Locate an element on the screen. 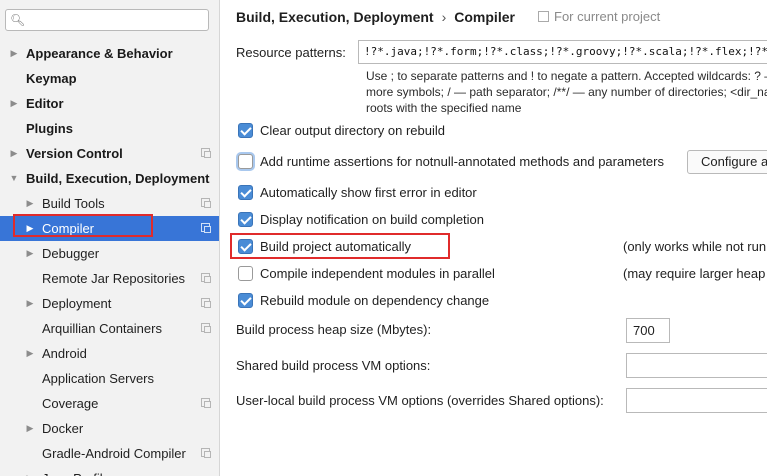 This screenshot has width=767, height=476. option-label: Compile independent modules in parallel is located at coordinates (377, 273).